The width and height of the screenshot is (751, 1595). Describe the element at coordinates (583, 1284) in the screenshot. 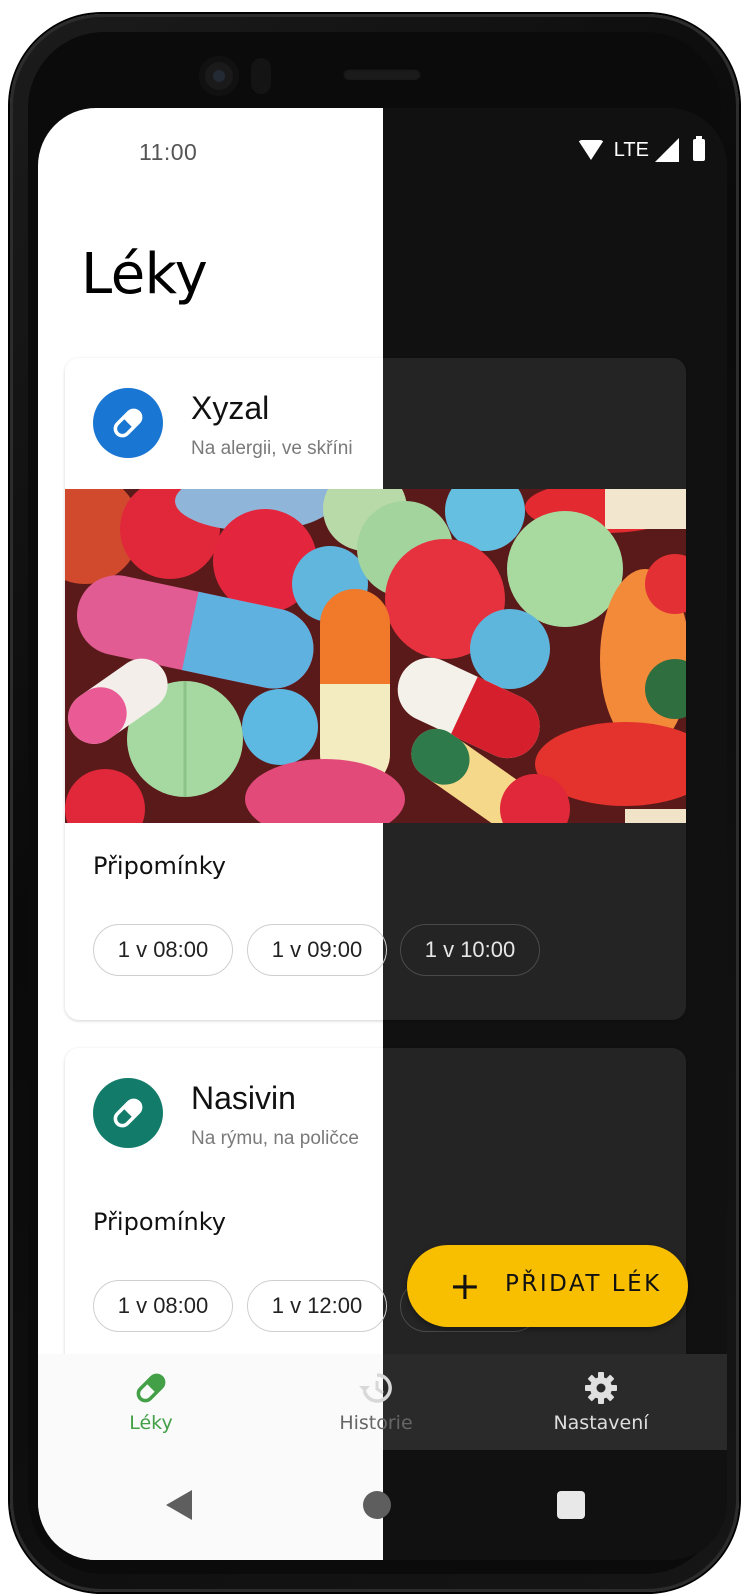

I see `add-medicine-label: PŘIDAT LÉK` at that location.